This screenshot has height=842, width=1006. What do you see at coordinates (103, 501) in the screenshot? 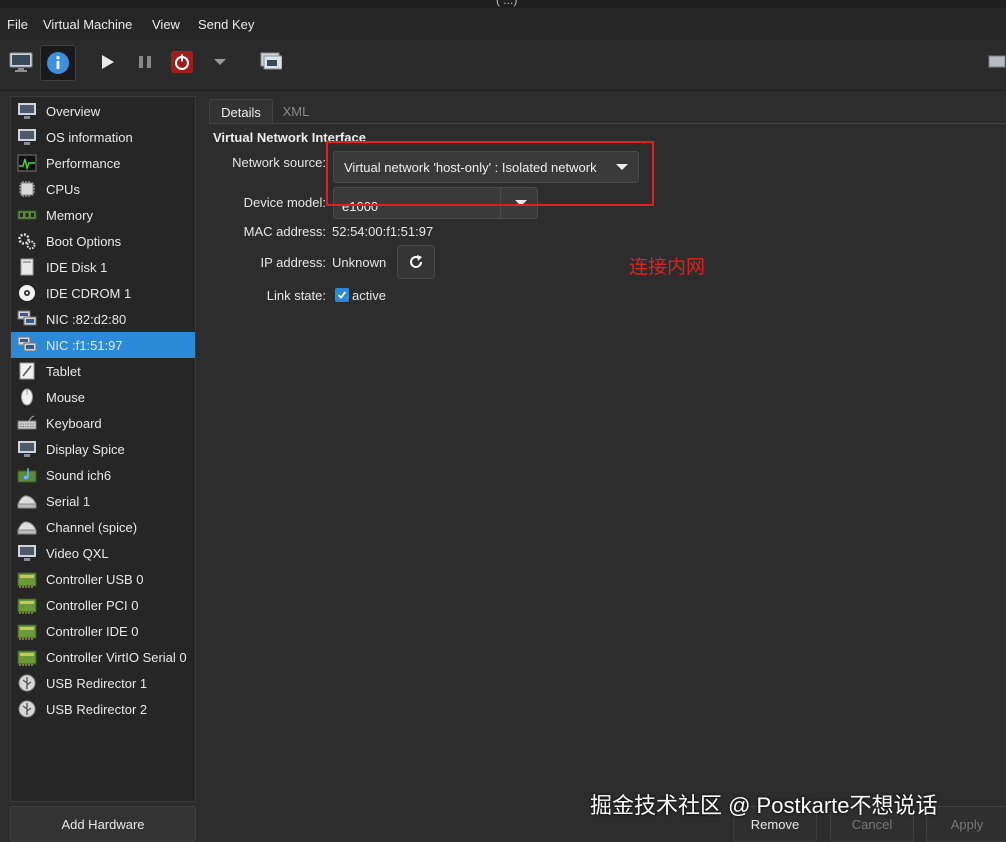
I see `sidebar-item-serial-1: Serial 1` at bounding box center [103, 501].